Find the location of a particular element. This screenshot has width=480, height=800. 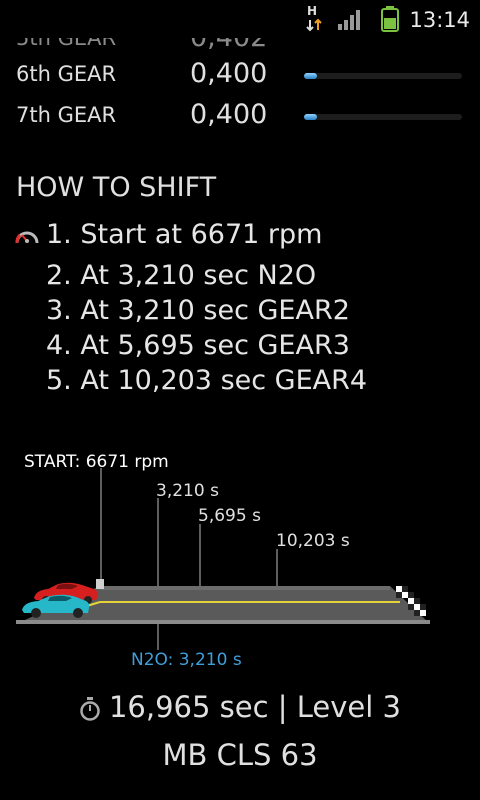

gear-name: 7th GEAR is located at coordinates (66, 115).